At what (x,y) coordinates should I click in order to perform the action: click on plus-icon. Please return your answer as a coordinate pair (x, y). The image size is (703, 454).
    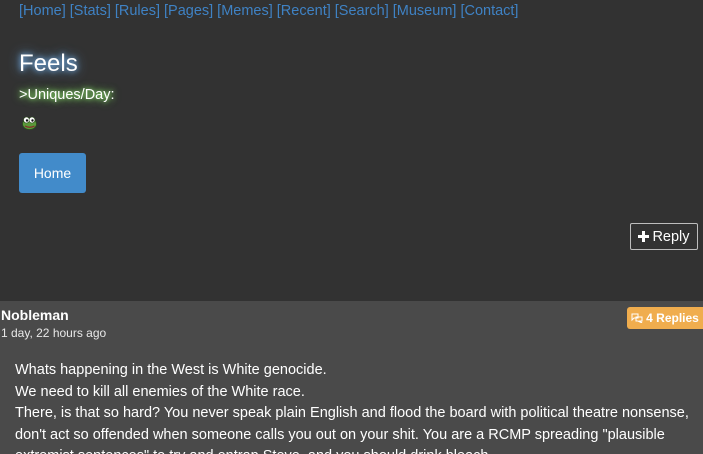
    Looking at the image, I should click on (644, 236).